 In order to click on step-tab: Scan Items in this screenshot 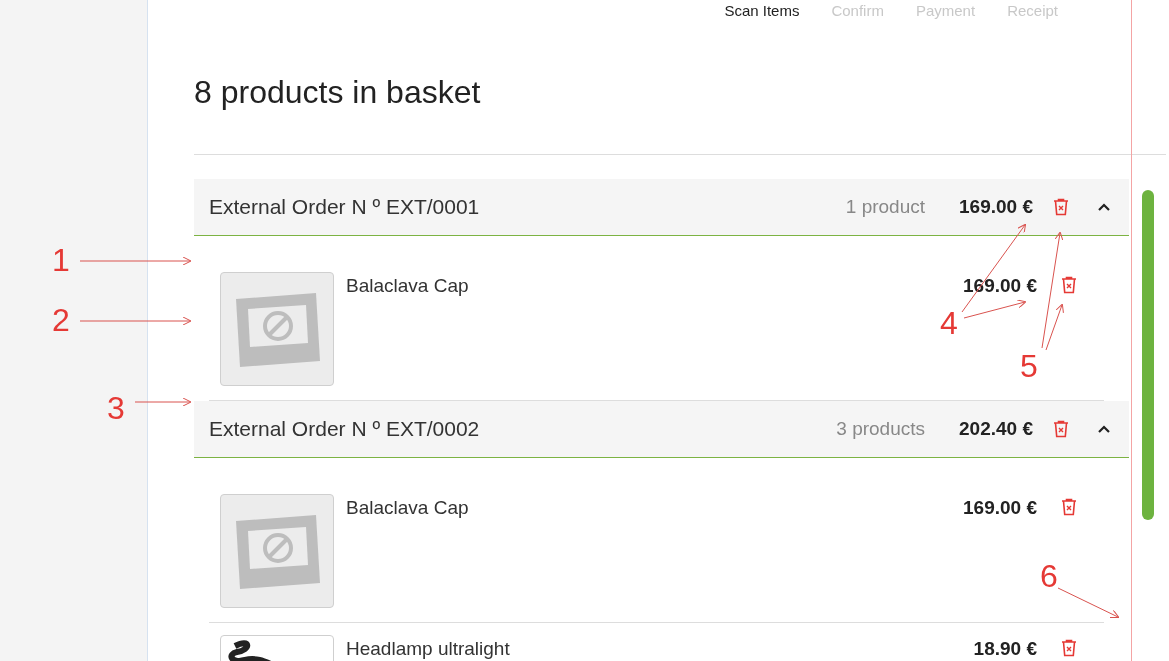, I will do `click(762, 11)`.